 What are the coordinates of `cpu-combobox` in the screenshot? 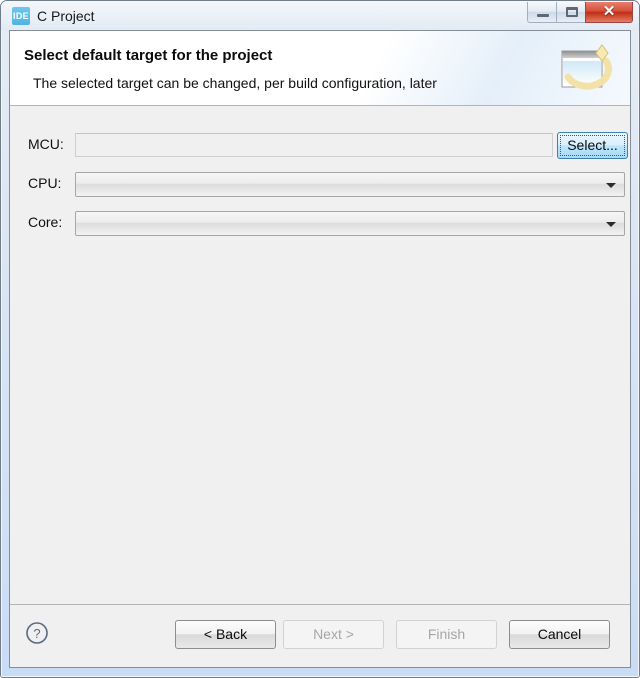 It's located at (350, 184).